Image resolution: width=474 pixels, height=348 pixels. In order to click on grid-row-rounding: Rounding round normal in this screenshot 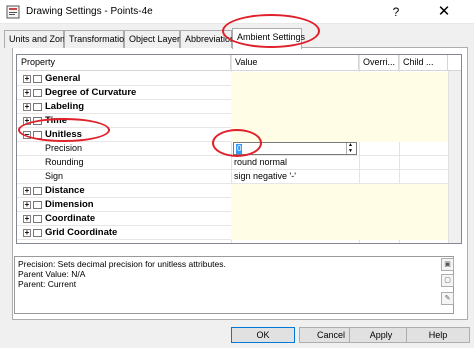, I will do `click(239, 163)`.